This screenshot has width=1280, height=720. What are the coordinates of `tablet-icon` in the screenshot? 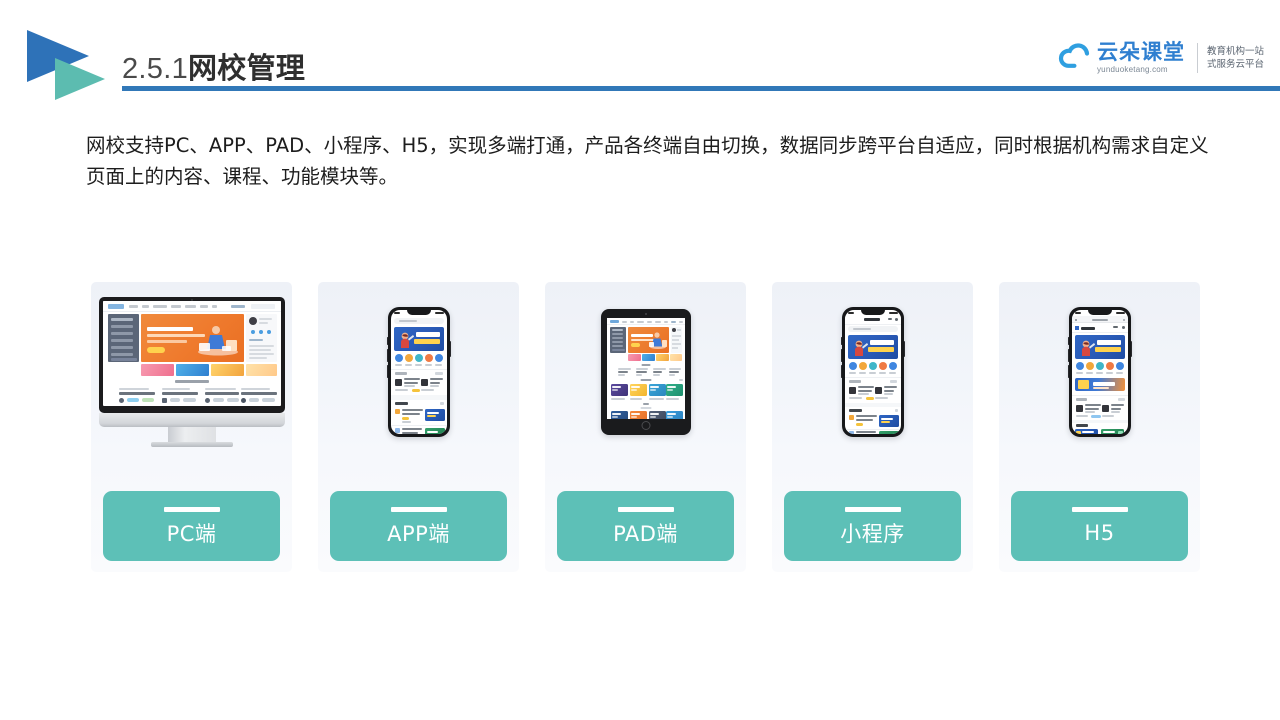 It's located at (645, 372).